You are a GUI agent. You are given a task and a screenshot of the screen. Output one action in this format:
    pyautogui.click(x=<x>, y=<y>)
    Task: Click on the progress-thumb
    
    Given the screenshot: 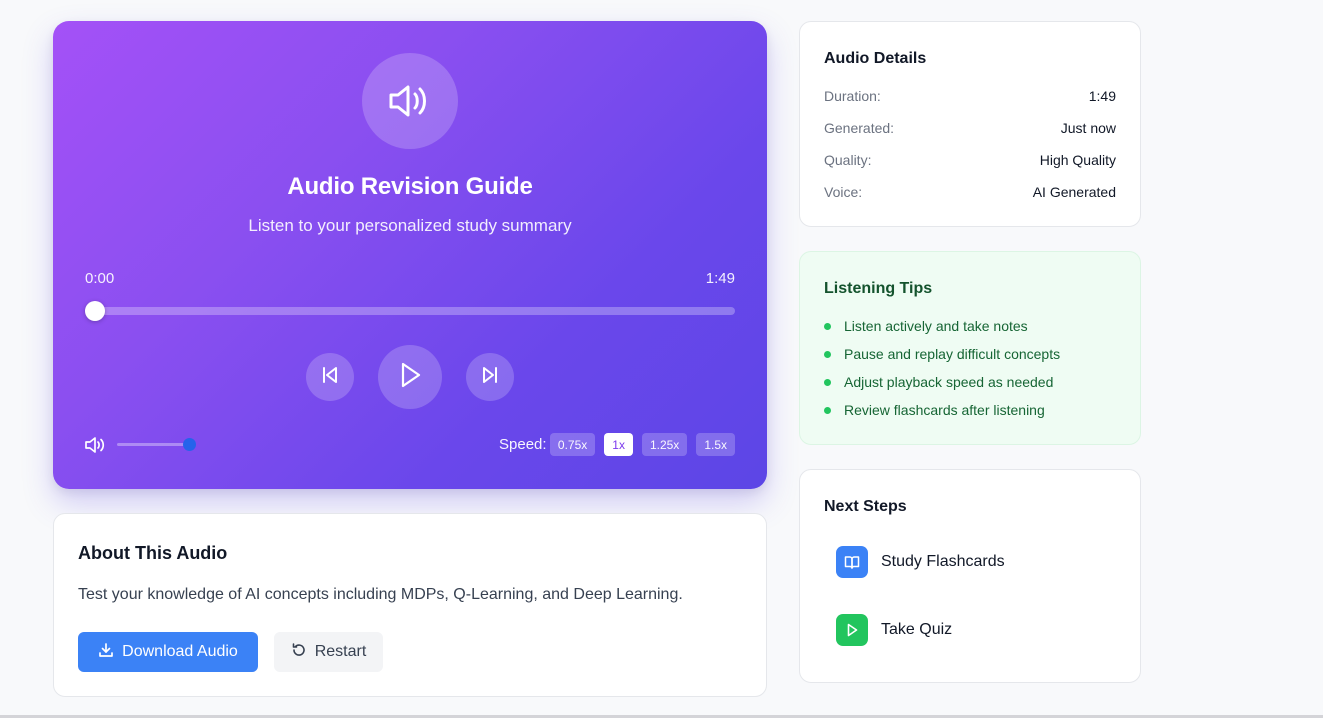 What is the action you would take?
    pyautogui.click(x=95, y=311)
    